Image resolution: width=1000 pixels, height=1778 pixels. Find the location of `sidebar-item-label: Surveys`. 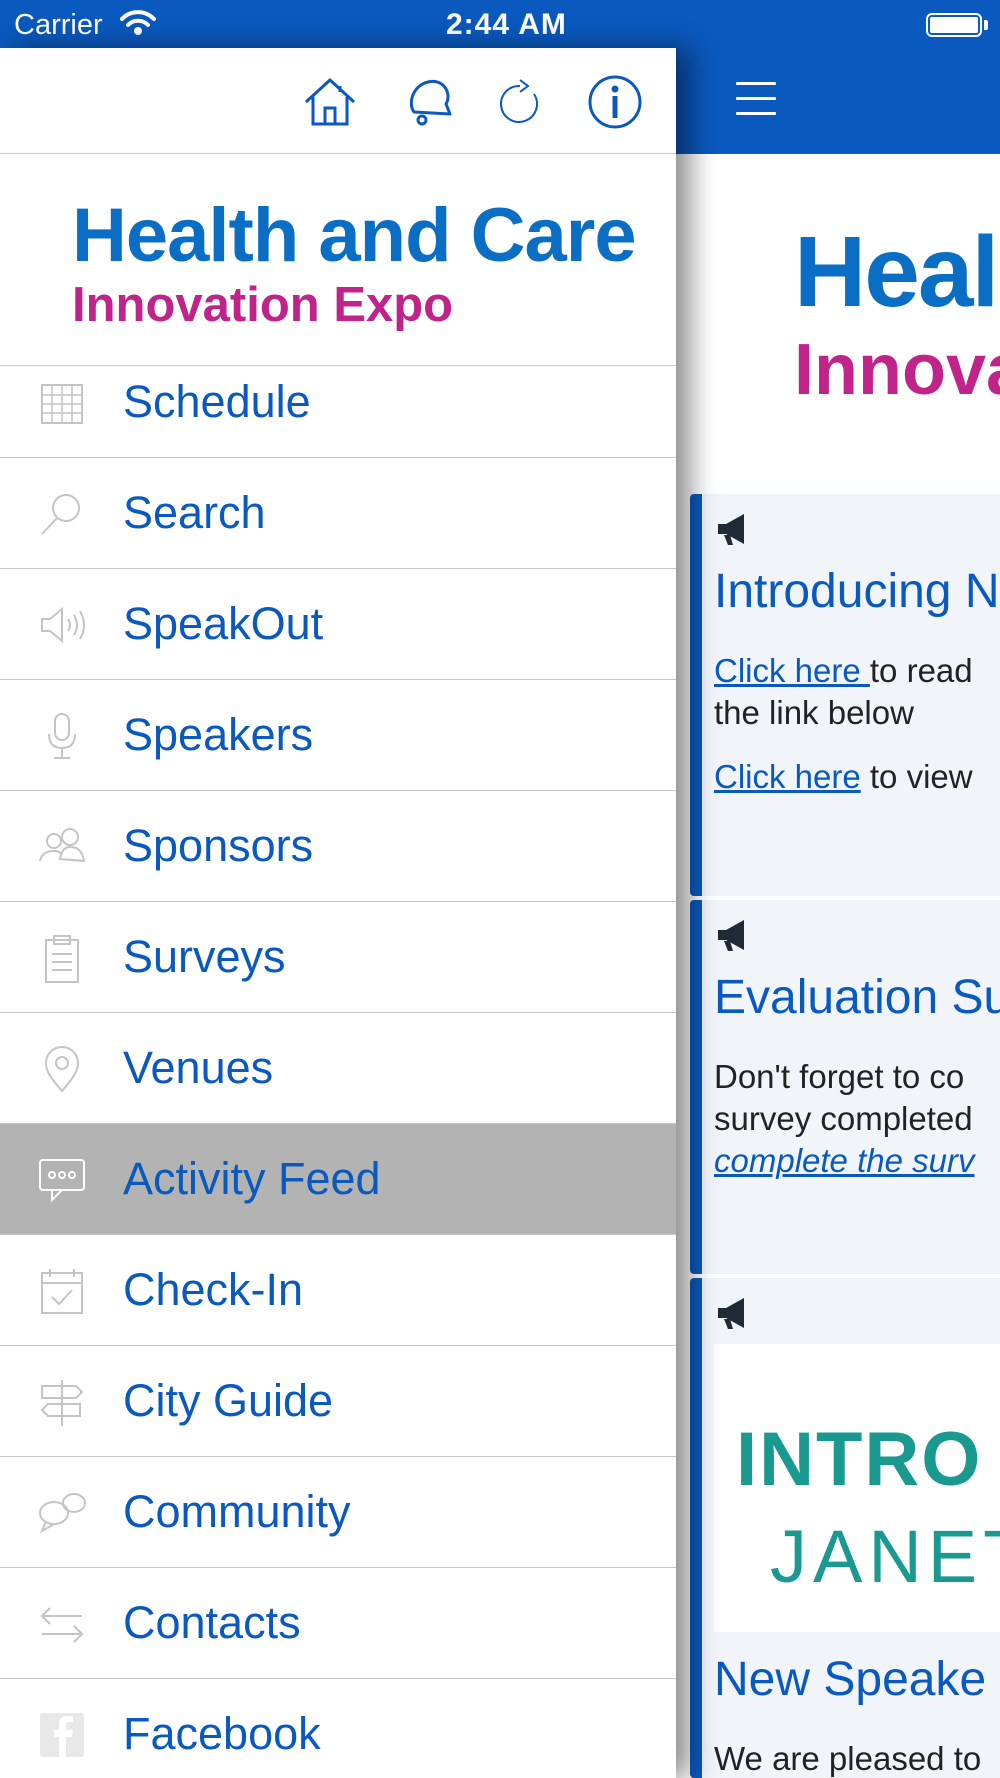

sidebar-item-label: Surveys is located at coordinates (204, 956).